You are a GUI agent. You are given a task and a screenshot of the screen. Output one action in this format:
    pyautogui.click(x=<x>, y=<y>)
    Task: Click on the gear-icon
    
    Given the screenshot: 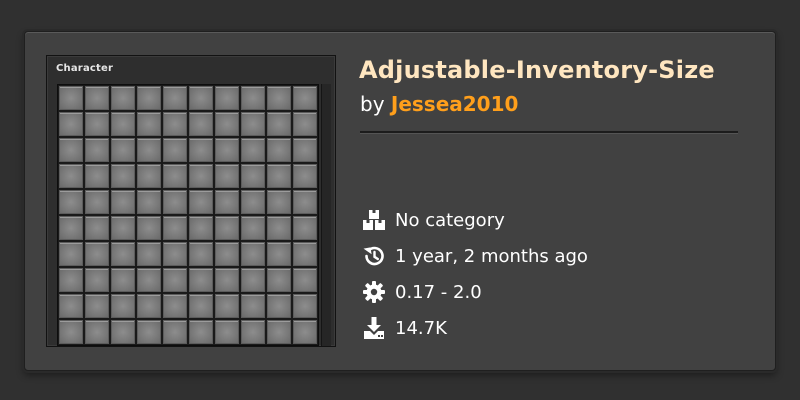 What is the action you would take?
    pyautogui.click(x=374, y=292)
    